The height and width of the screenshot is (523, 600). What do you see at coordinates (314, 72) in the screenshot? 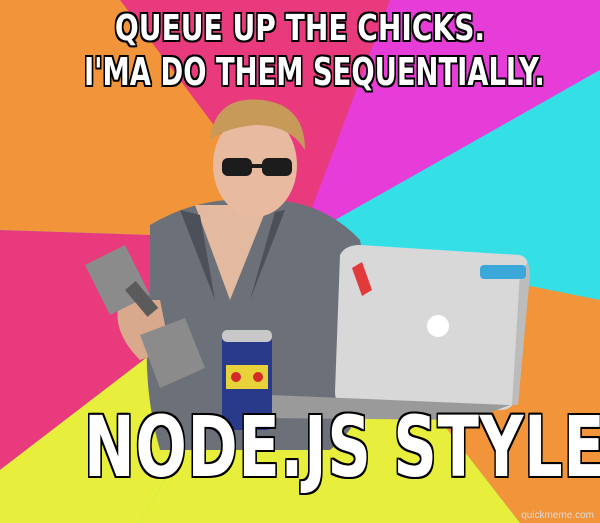
I see `top-caption-line-2: I'MA DO THEM SEQUENTIALLY.` at bounding box center [314, 72].